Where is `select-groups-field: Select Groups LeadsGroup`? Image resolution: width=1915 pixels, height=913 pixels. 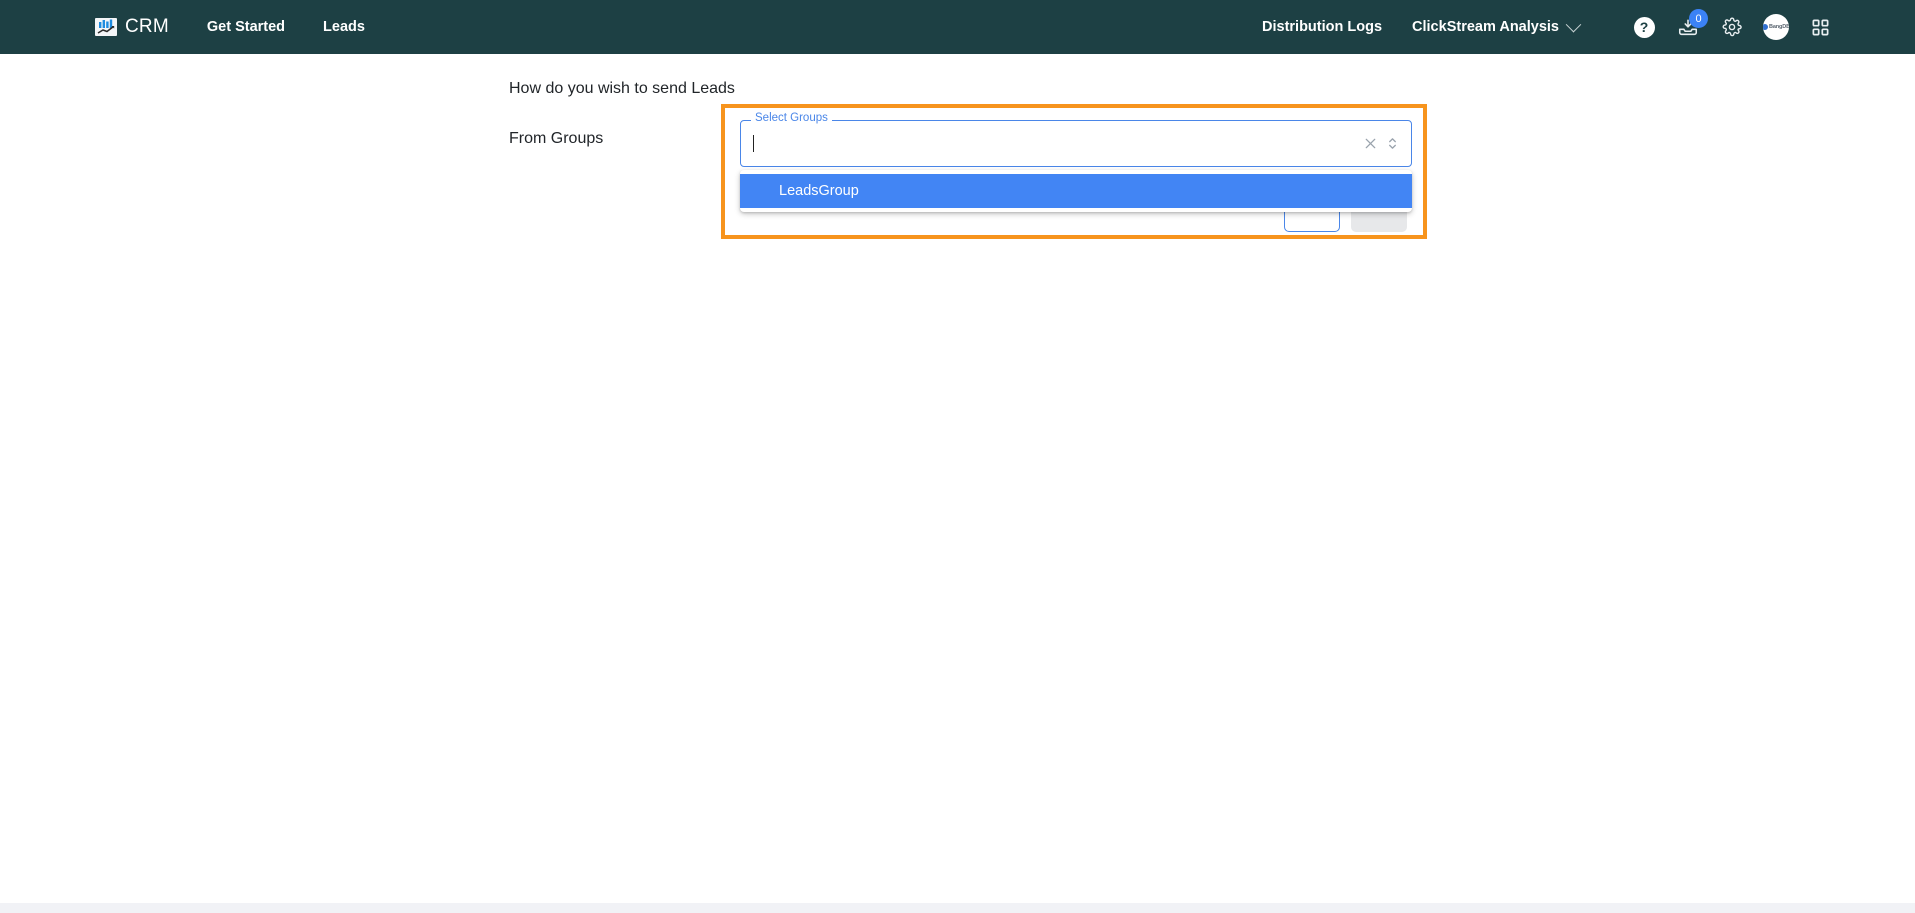 select-groups-field: Select Groups LeadsGroup is located at coordinates (1076, 162).